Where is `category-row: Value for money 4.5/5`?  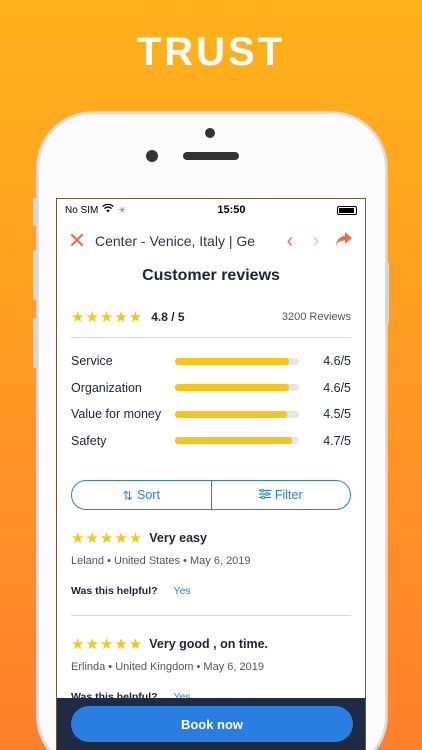
category-row: Value for money 4.5/5 is located at coordinates (211, 414).